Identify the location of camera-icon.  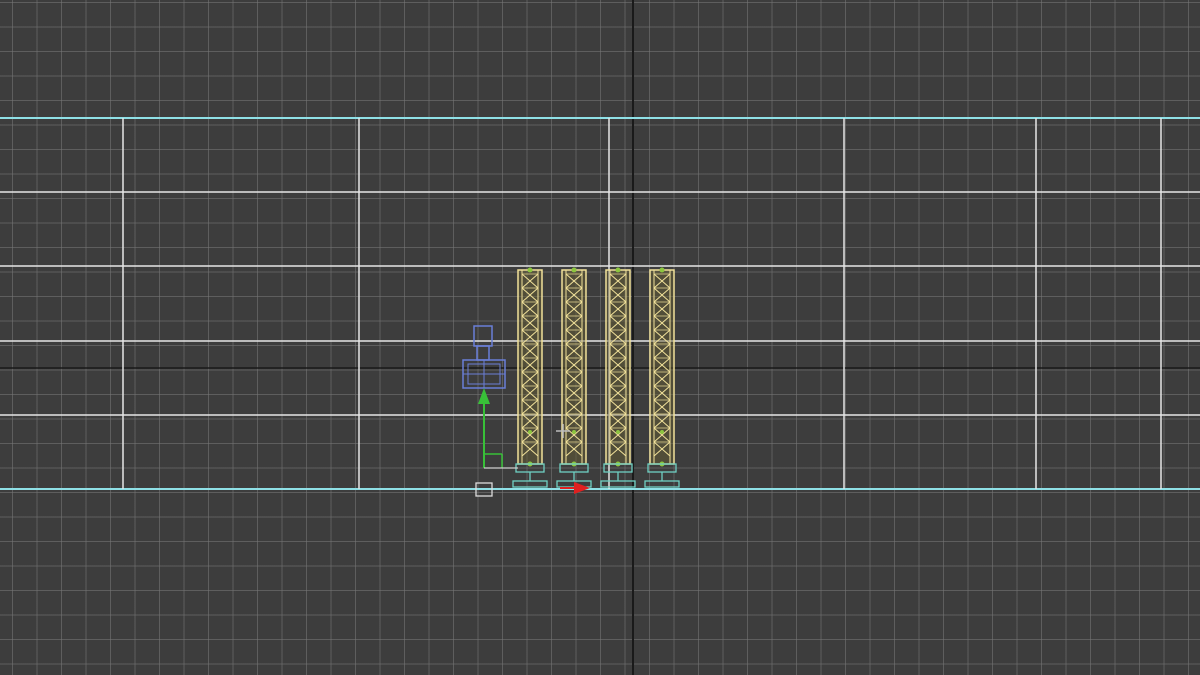
(484, 357).